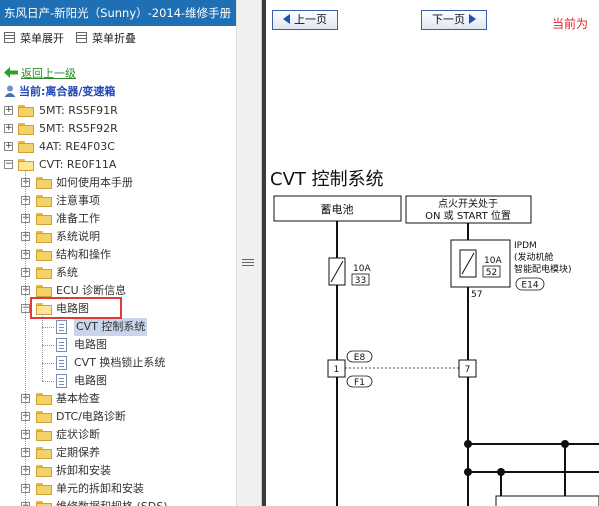 This screenshot has width=599, height=506. Describe the element at coordinates (10, 91) in the screenshot. I see `user-icon` at that location.